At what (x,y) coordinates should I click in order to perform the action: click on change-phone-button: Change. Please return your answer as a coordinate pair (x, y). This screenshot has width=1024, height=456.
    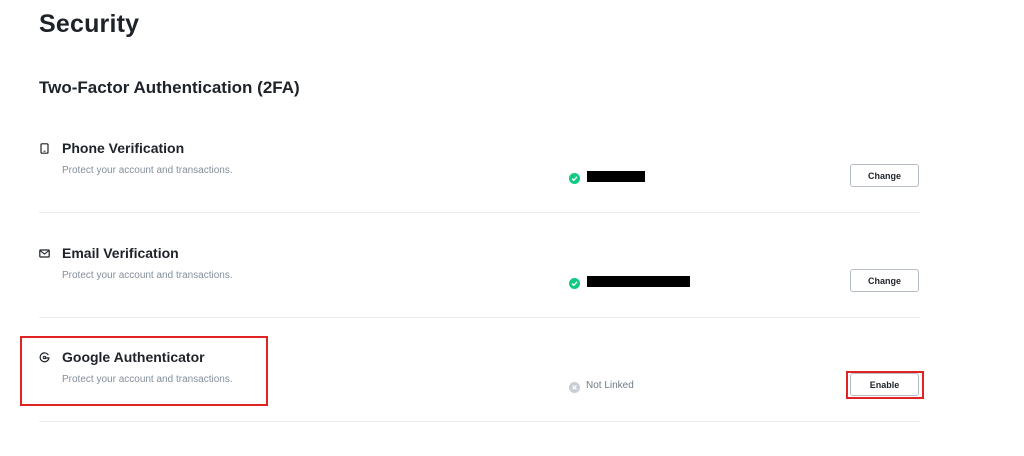
    Looking at the image, I should click on (884, 175).